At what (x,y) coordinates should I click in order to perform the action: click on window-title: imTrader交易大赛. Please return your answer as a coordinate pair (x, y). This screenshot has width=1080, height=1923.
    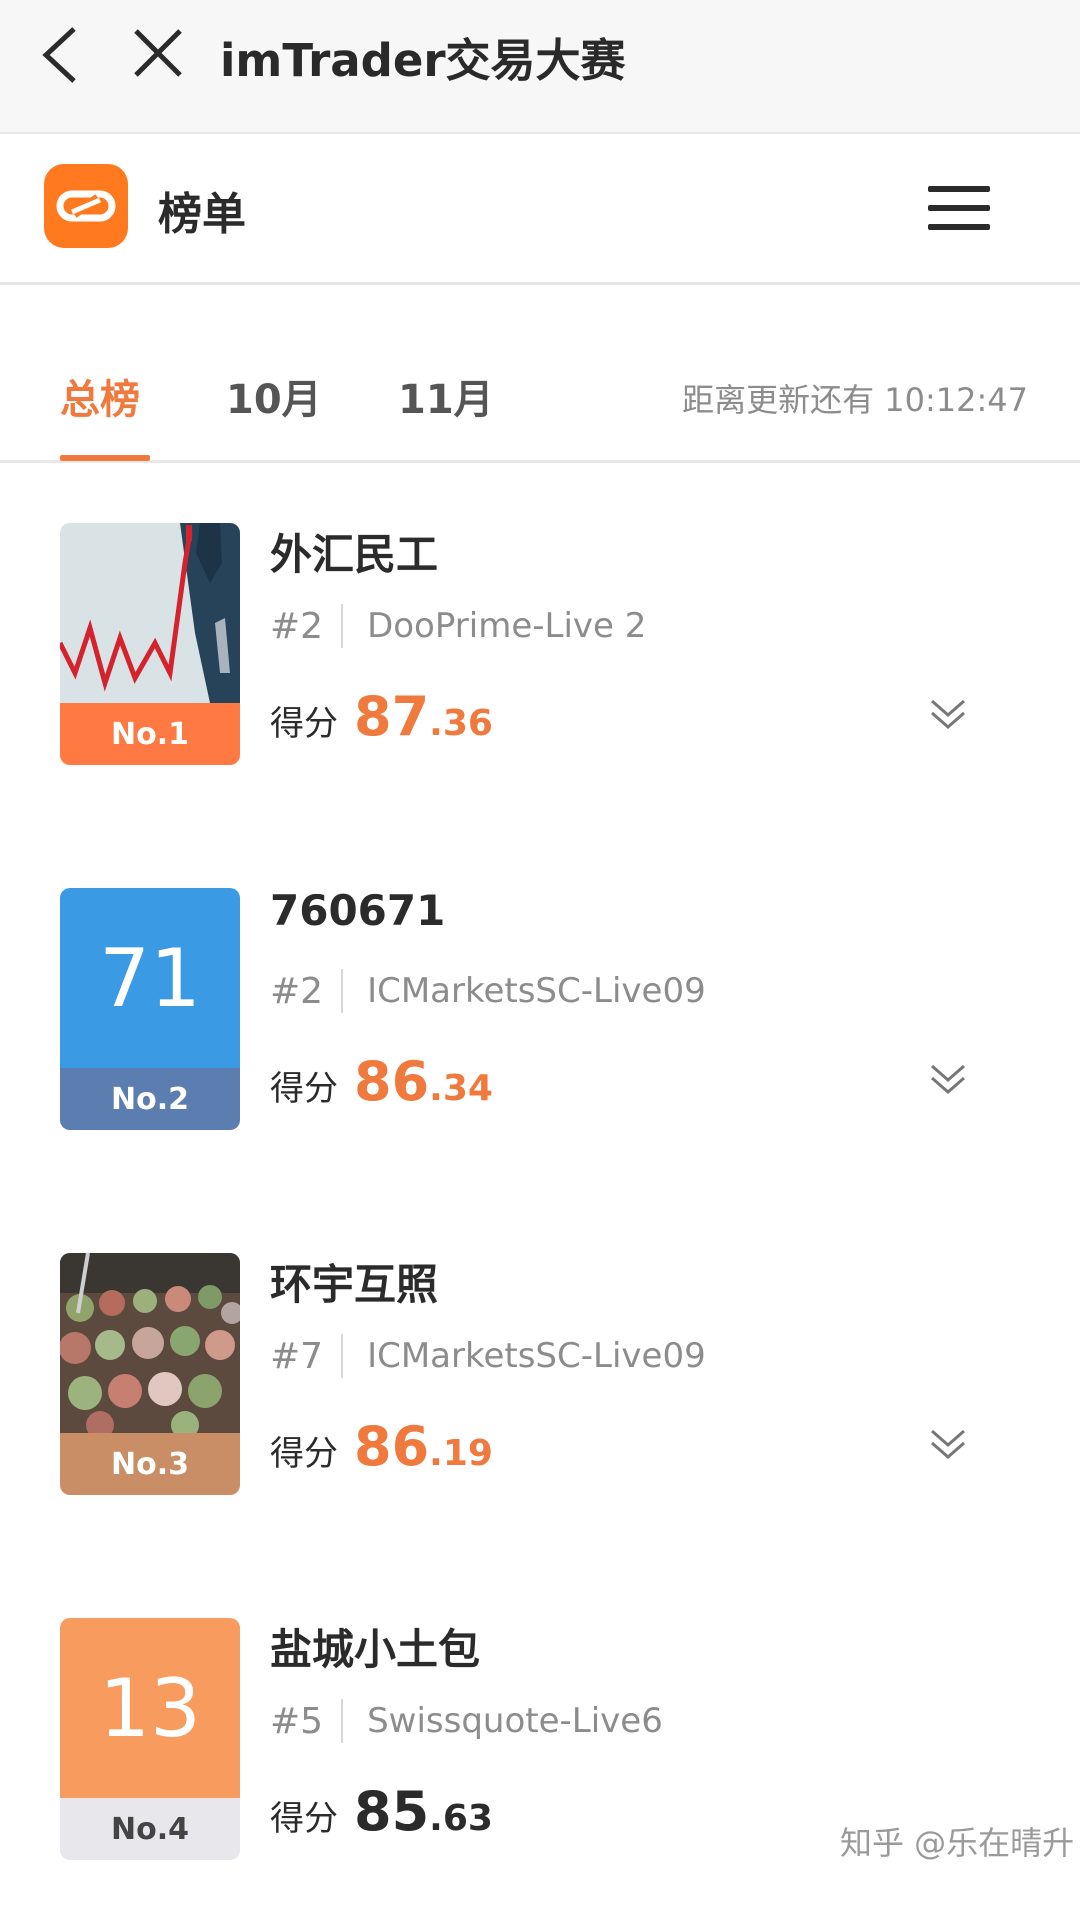
    Looking at the image, I should click on (423, 60).